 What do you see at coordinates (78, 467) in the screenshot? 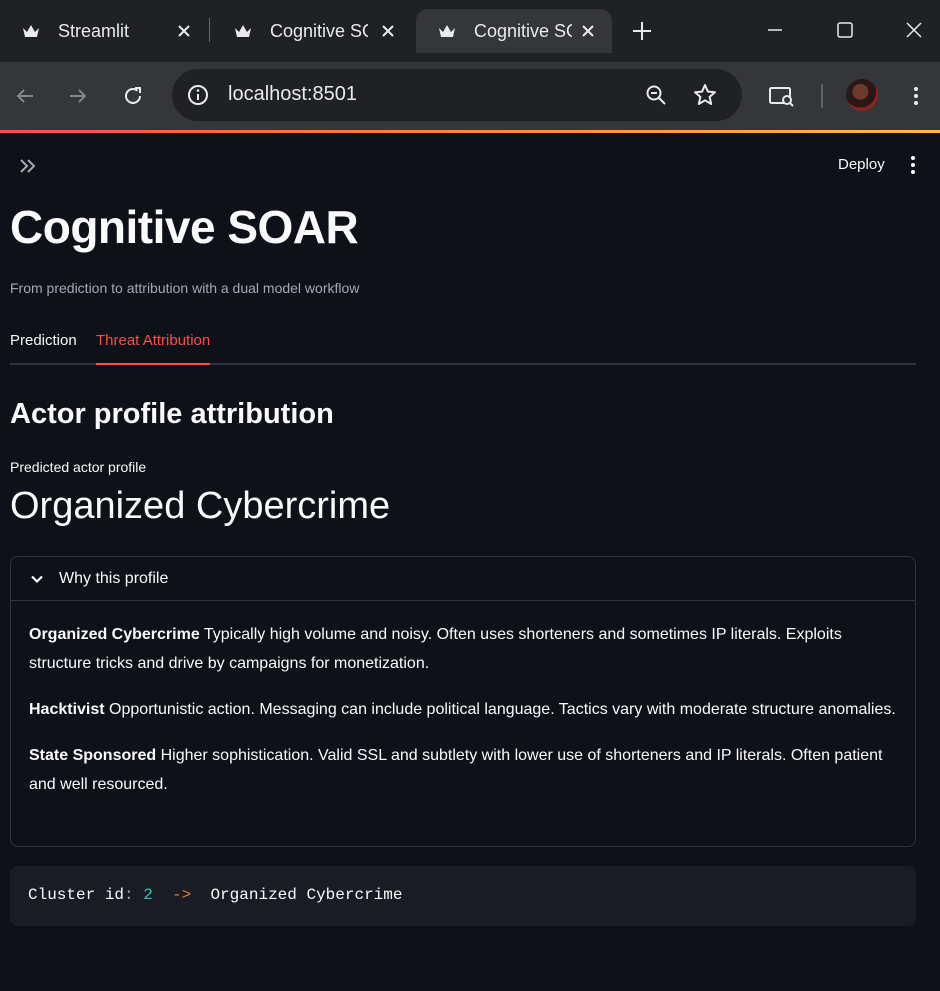
I see `metric-label: Predicted actor profile` at bounding box center [78, 467].